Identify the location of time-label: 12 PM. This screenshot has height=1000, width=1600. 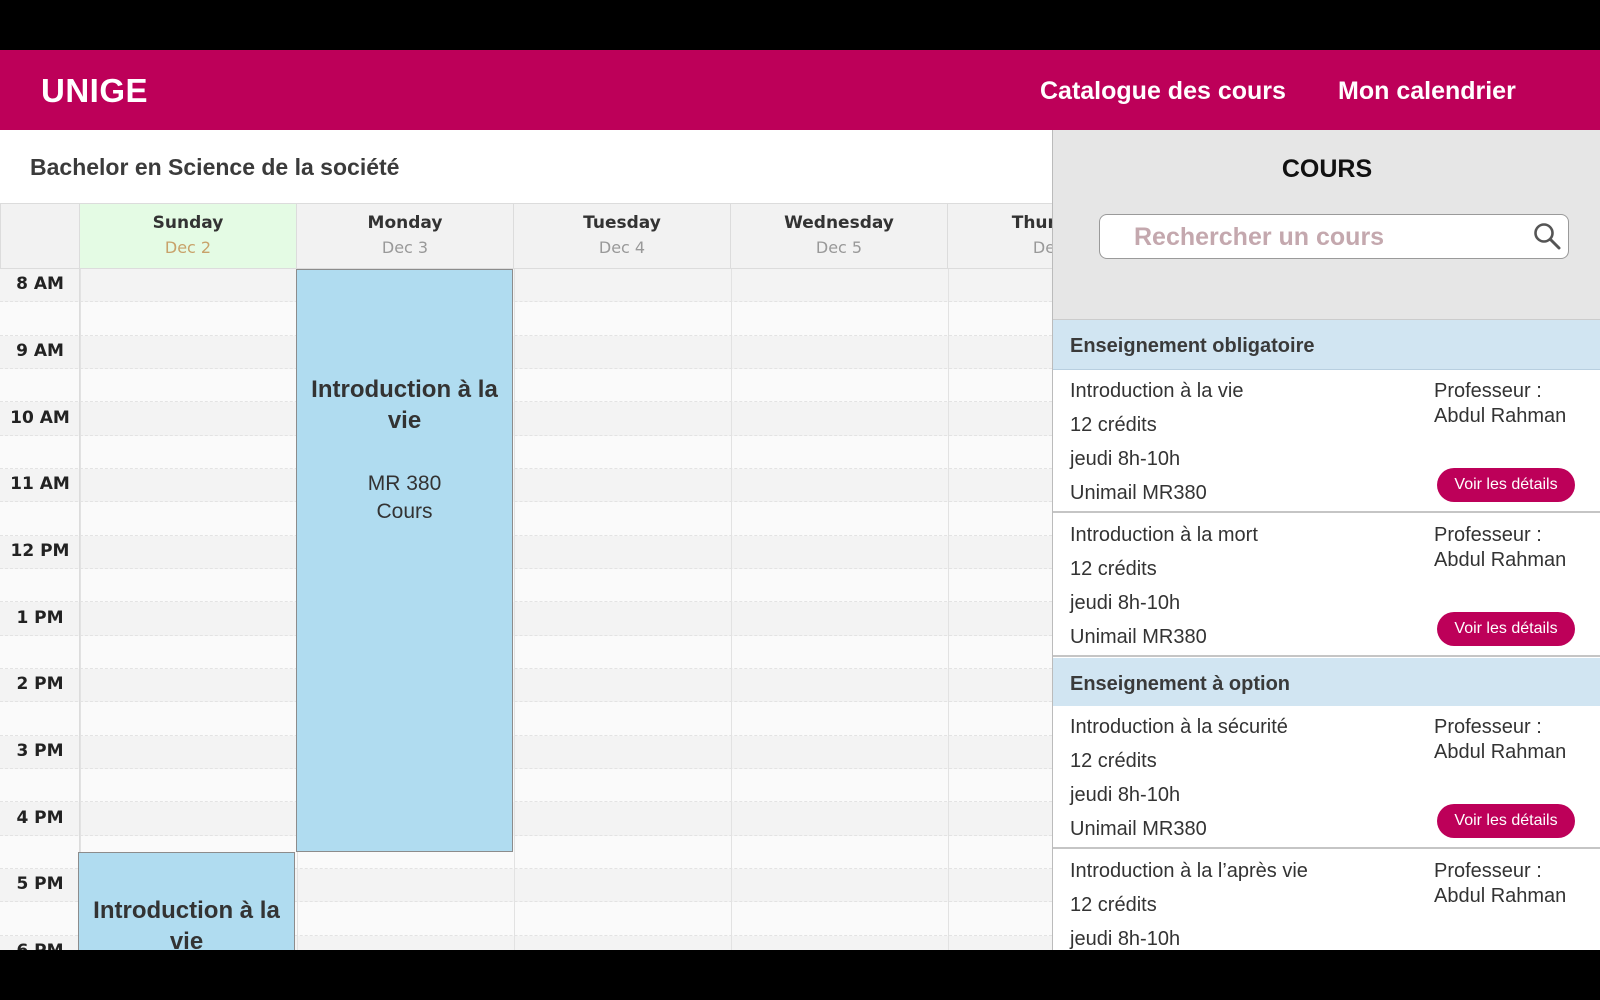
(40, 551).